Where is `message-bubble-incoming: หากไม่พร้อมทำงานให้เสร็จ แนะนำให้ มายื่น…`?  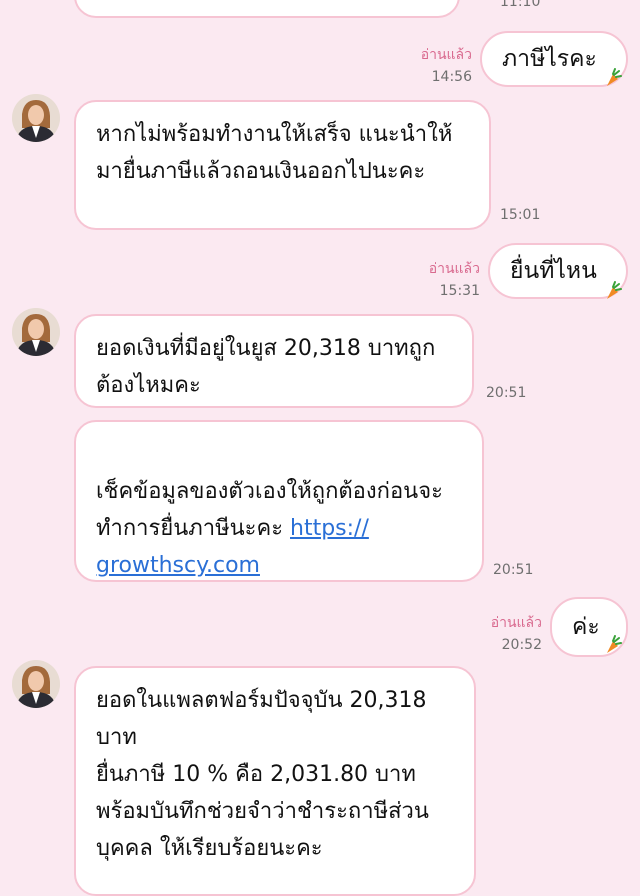
message-bubble-incoming: หากไม่พร้อมทำงานให้เสร็จ แนะนำให้ มายื่น… is located at coordinates (282, 165).